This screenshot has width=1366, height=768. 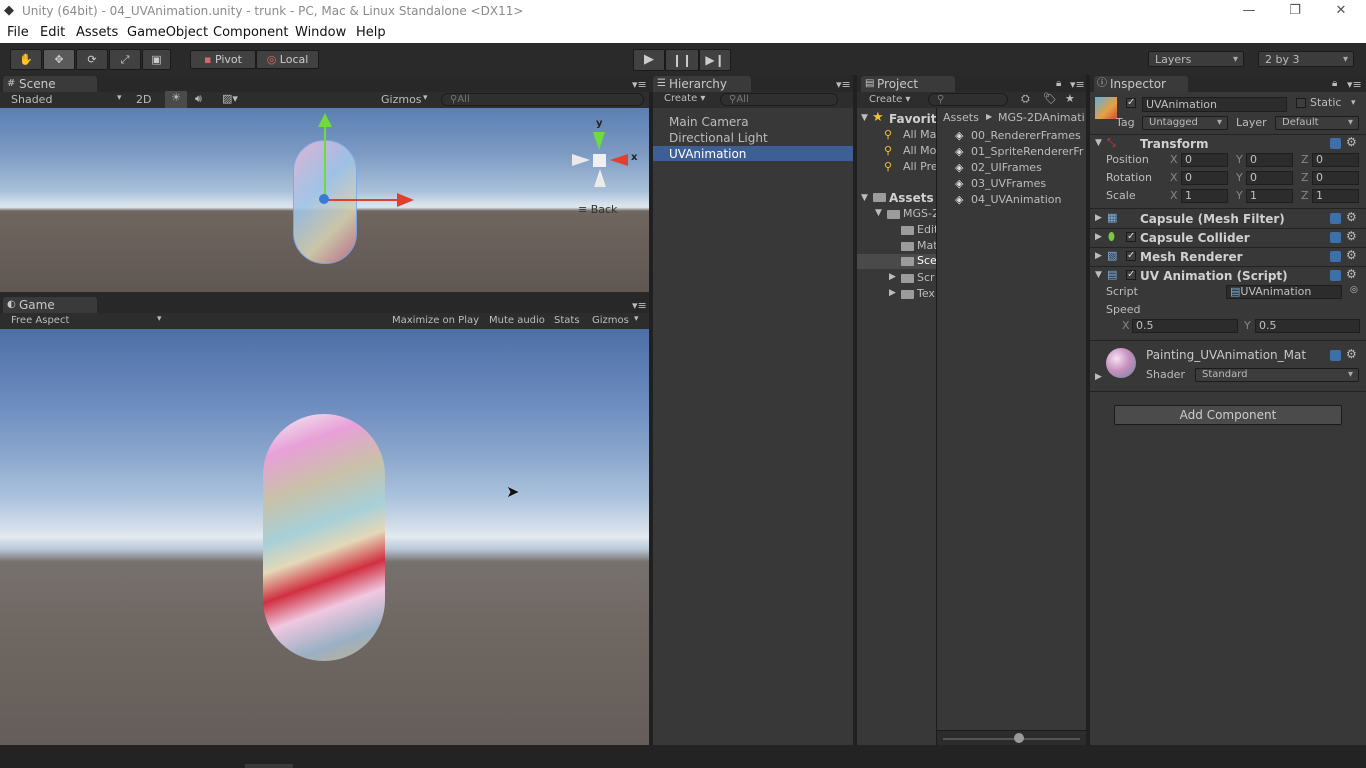 What do you see at coordinates (18, 32) in the screenshot?
I see `menu-file: File` at bounding box center [18, 32].